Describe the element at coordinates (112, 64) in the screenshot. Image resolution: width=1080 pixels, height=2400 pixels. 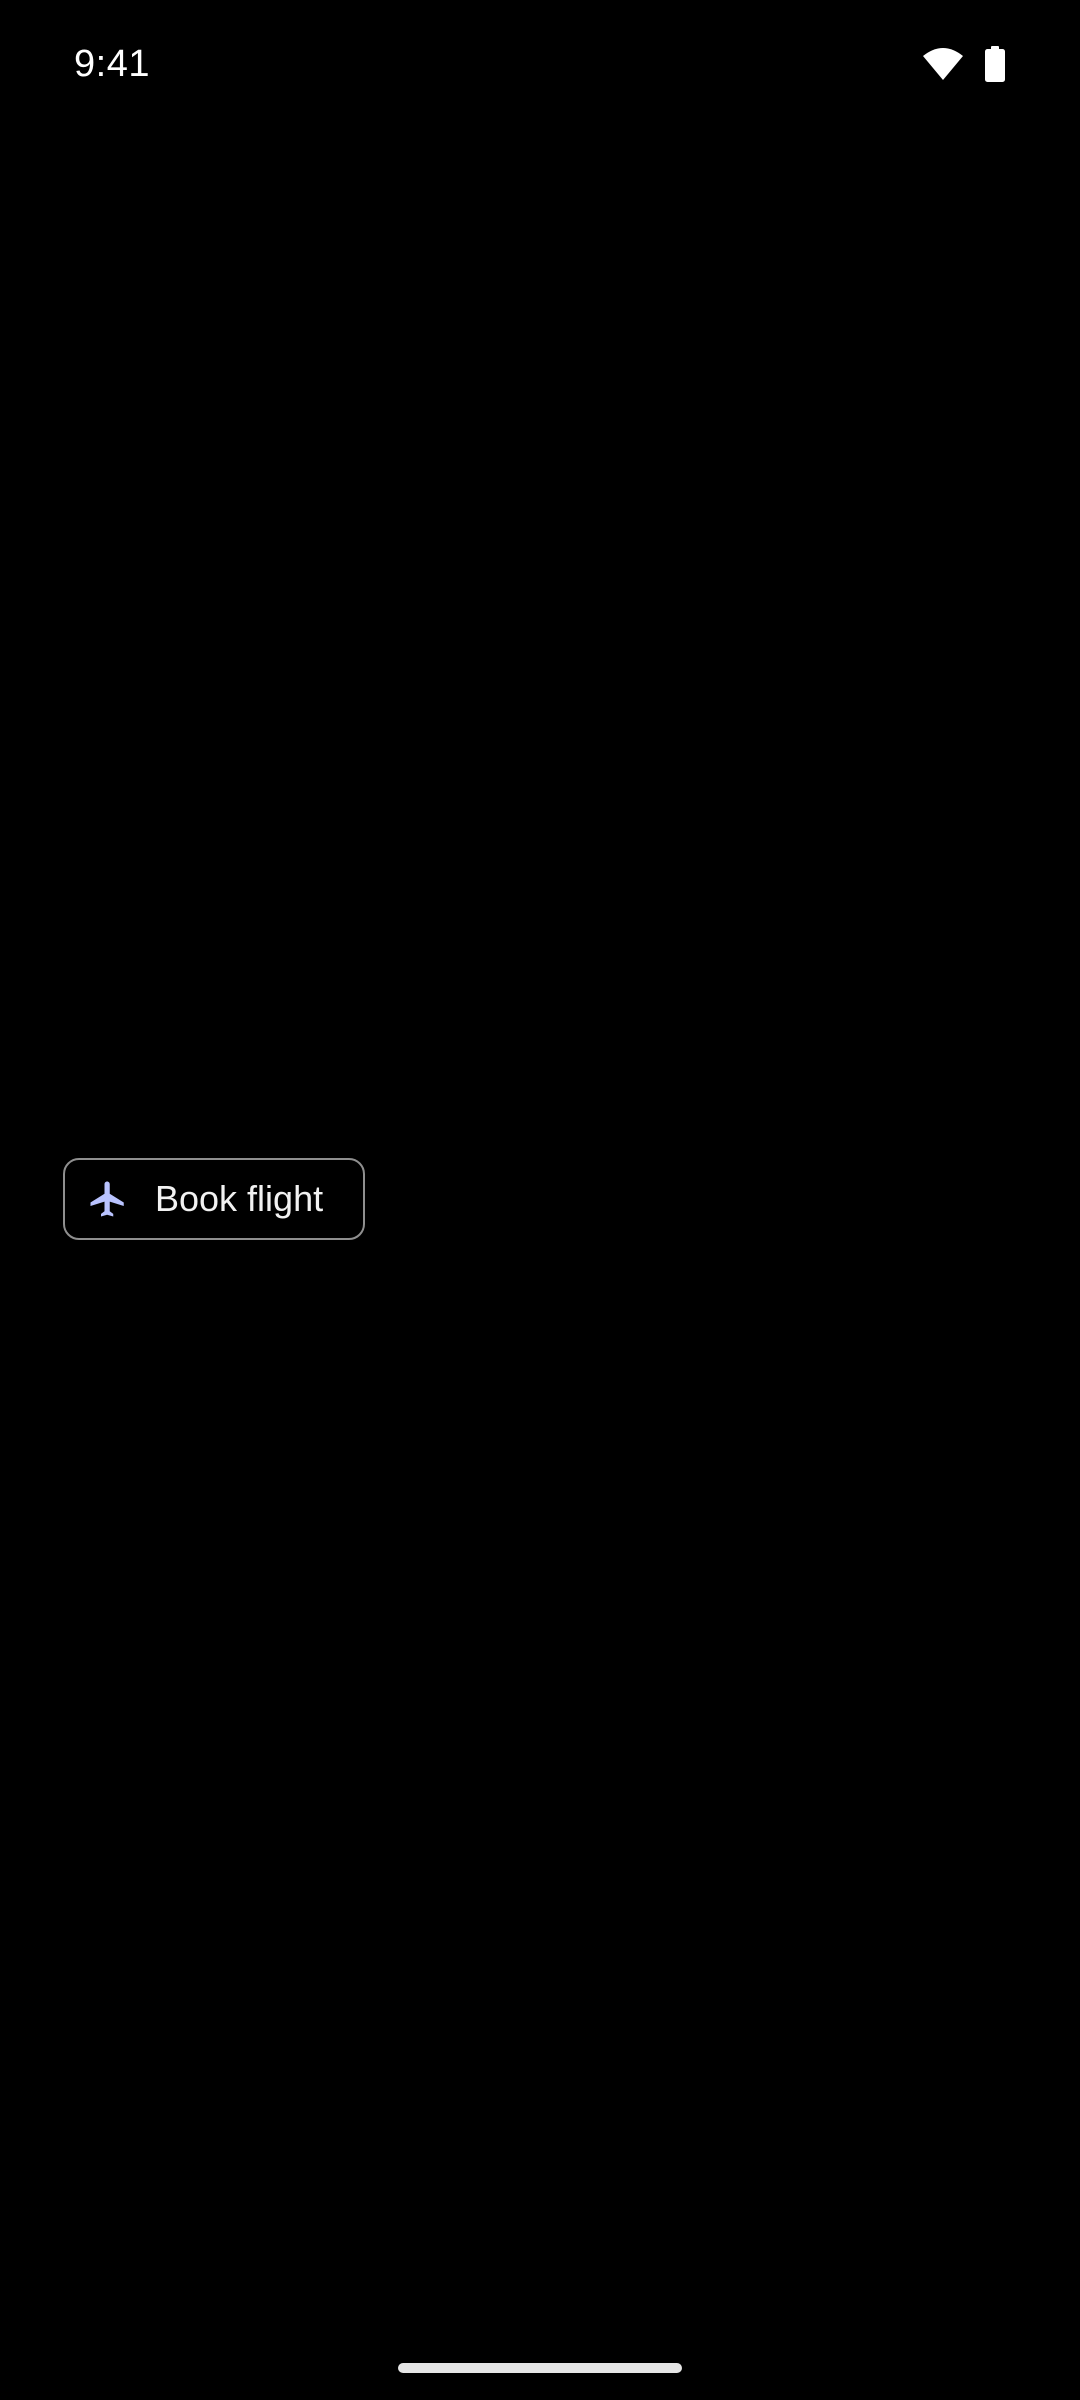
I see `status-time: 9:41` at that location.